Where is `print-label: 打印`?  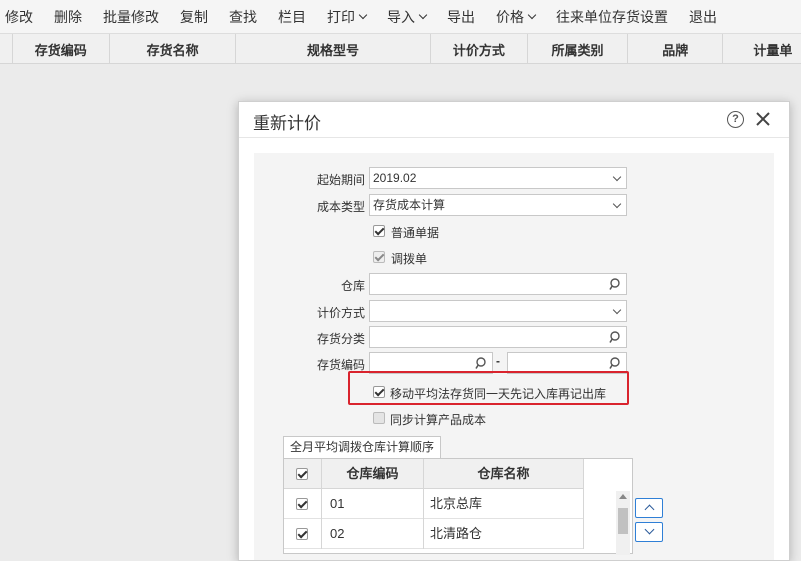
print-label: 打印 is located at coordinates (341, 16).